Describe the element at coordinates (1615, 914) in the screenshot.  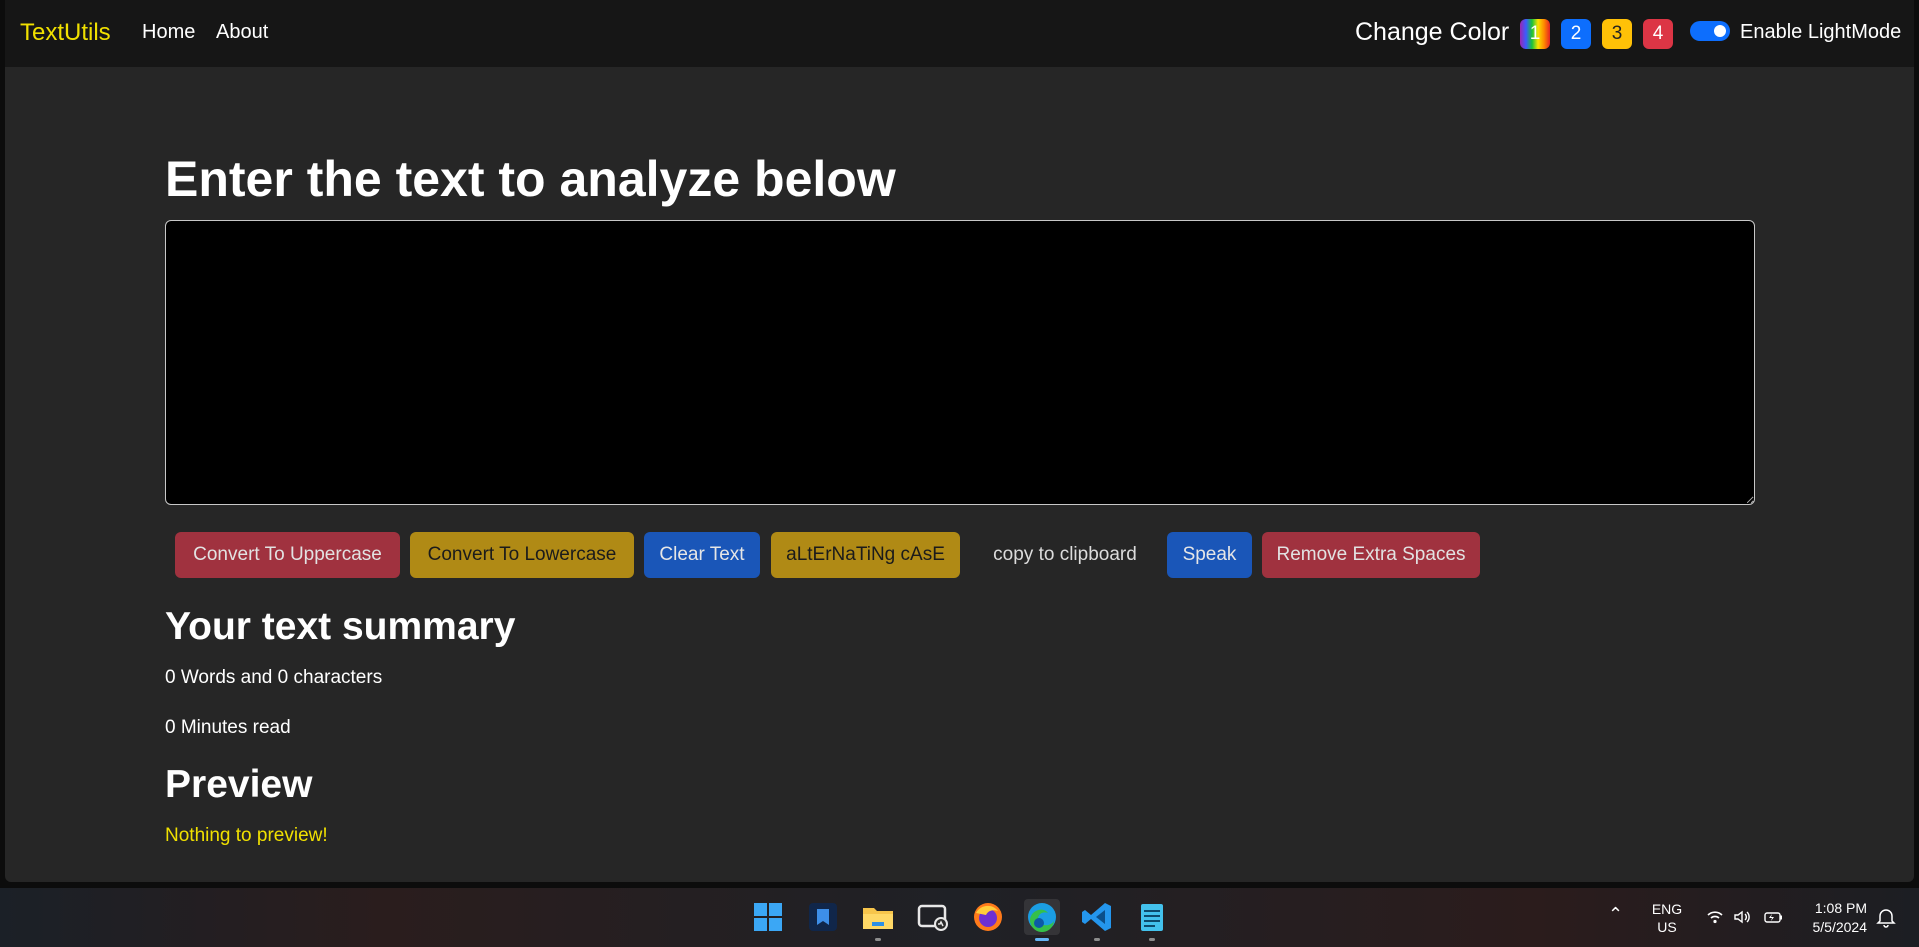
I see `chevron-up-icon: ⌃` at that location.